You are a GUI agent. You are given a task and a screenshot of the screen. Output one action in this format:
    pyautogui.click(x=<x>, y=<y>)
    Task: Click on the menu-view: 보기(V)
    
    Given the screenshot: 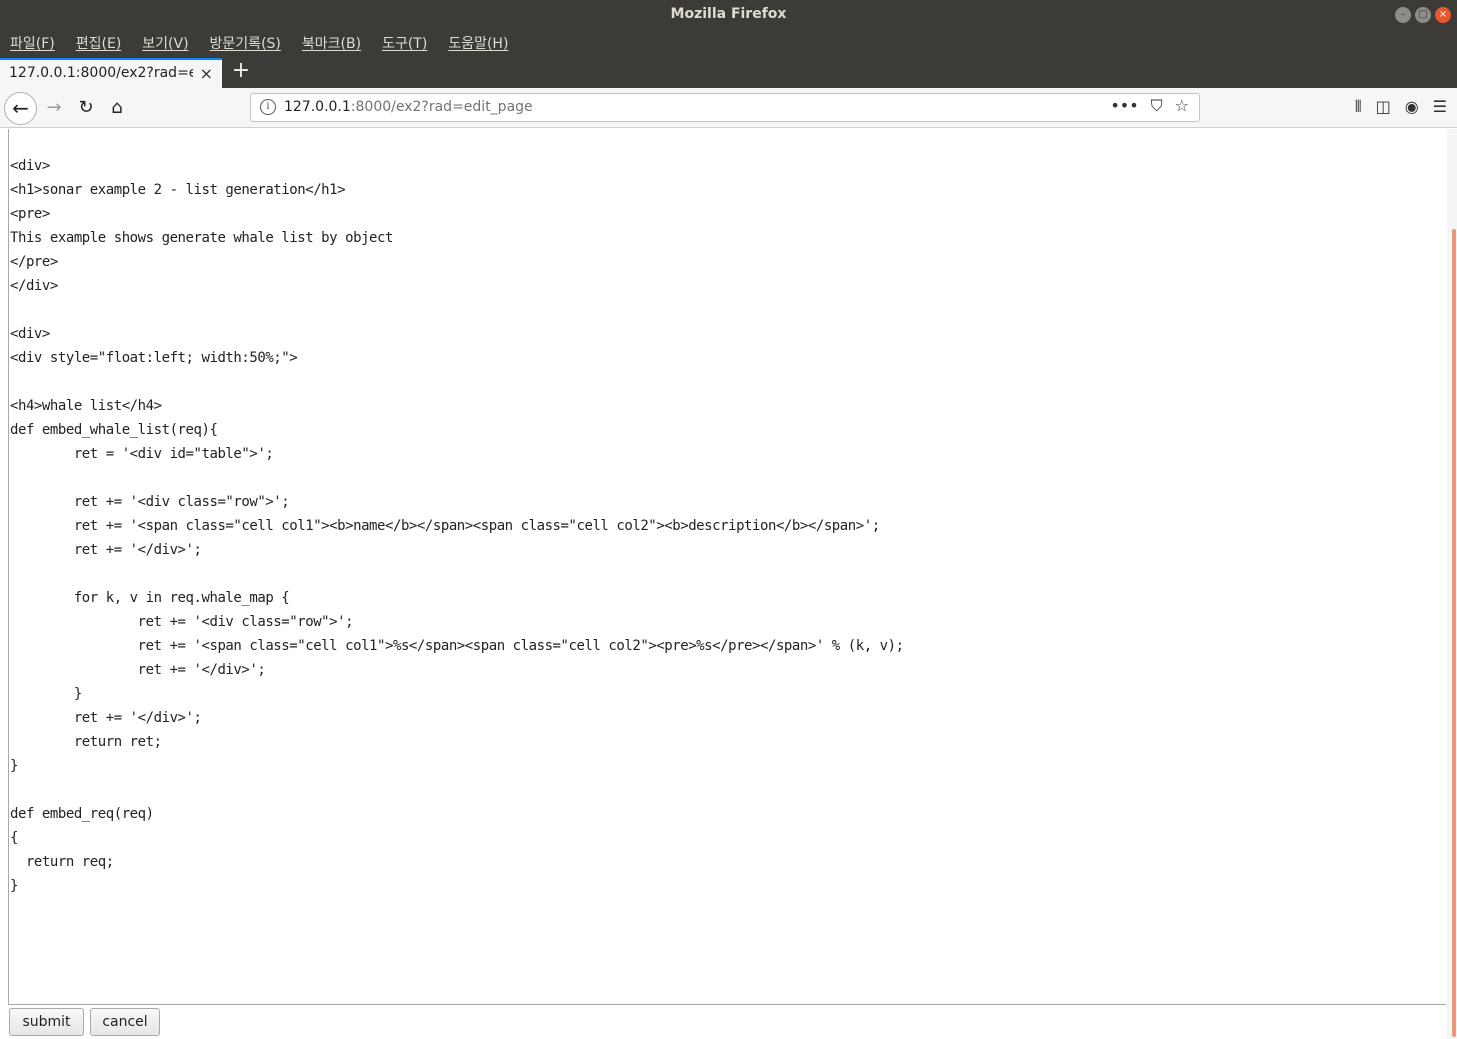 What is the action you would take?
    pyautogui.click(x=165, y=43)
    